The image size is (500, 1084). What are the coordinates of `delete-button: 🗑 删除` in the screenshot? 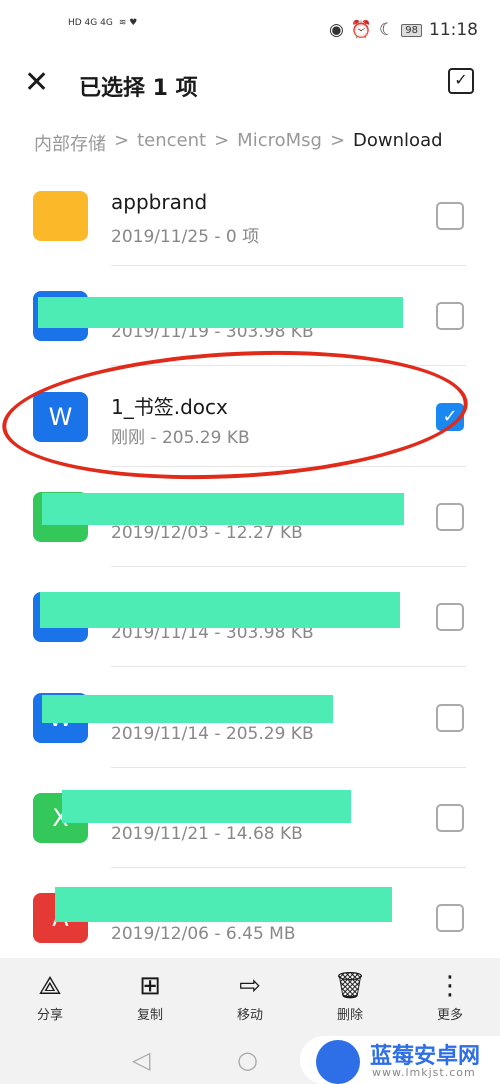 It's located at (350, 995).